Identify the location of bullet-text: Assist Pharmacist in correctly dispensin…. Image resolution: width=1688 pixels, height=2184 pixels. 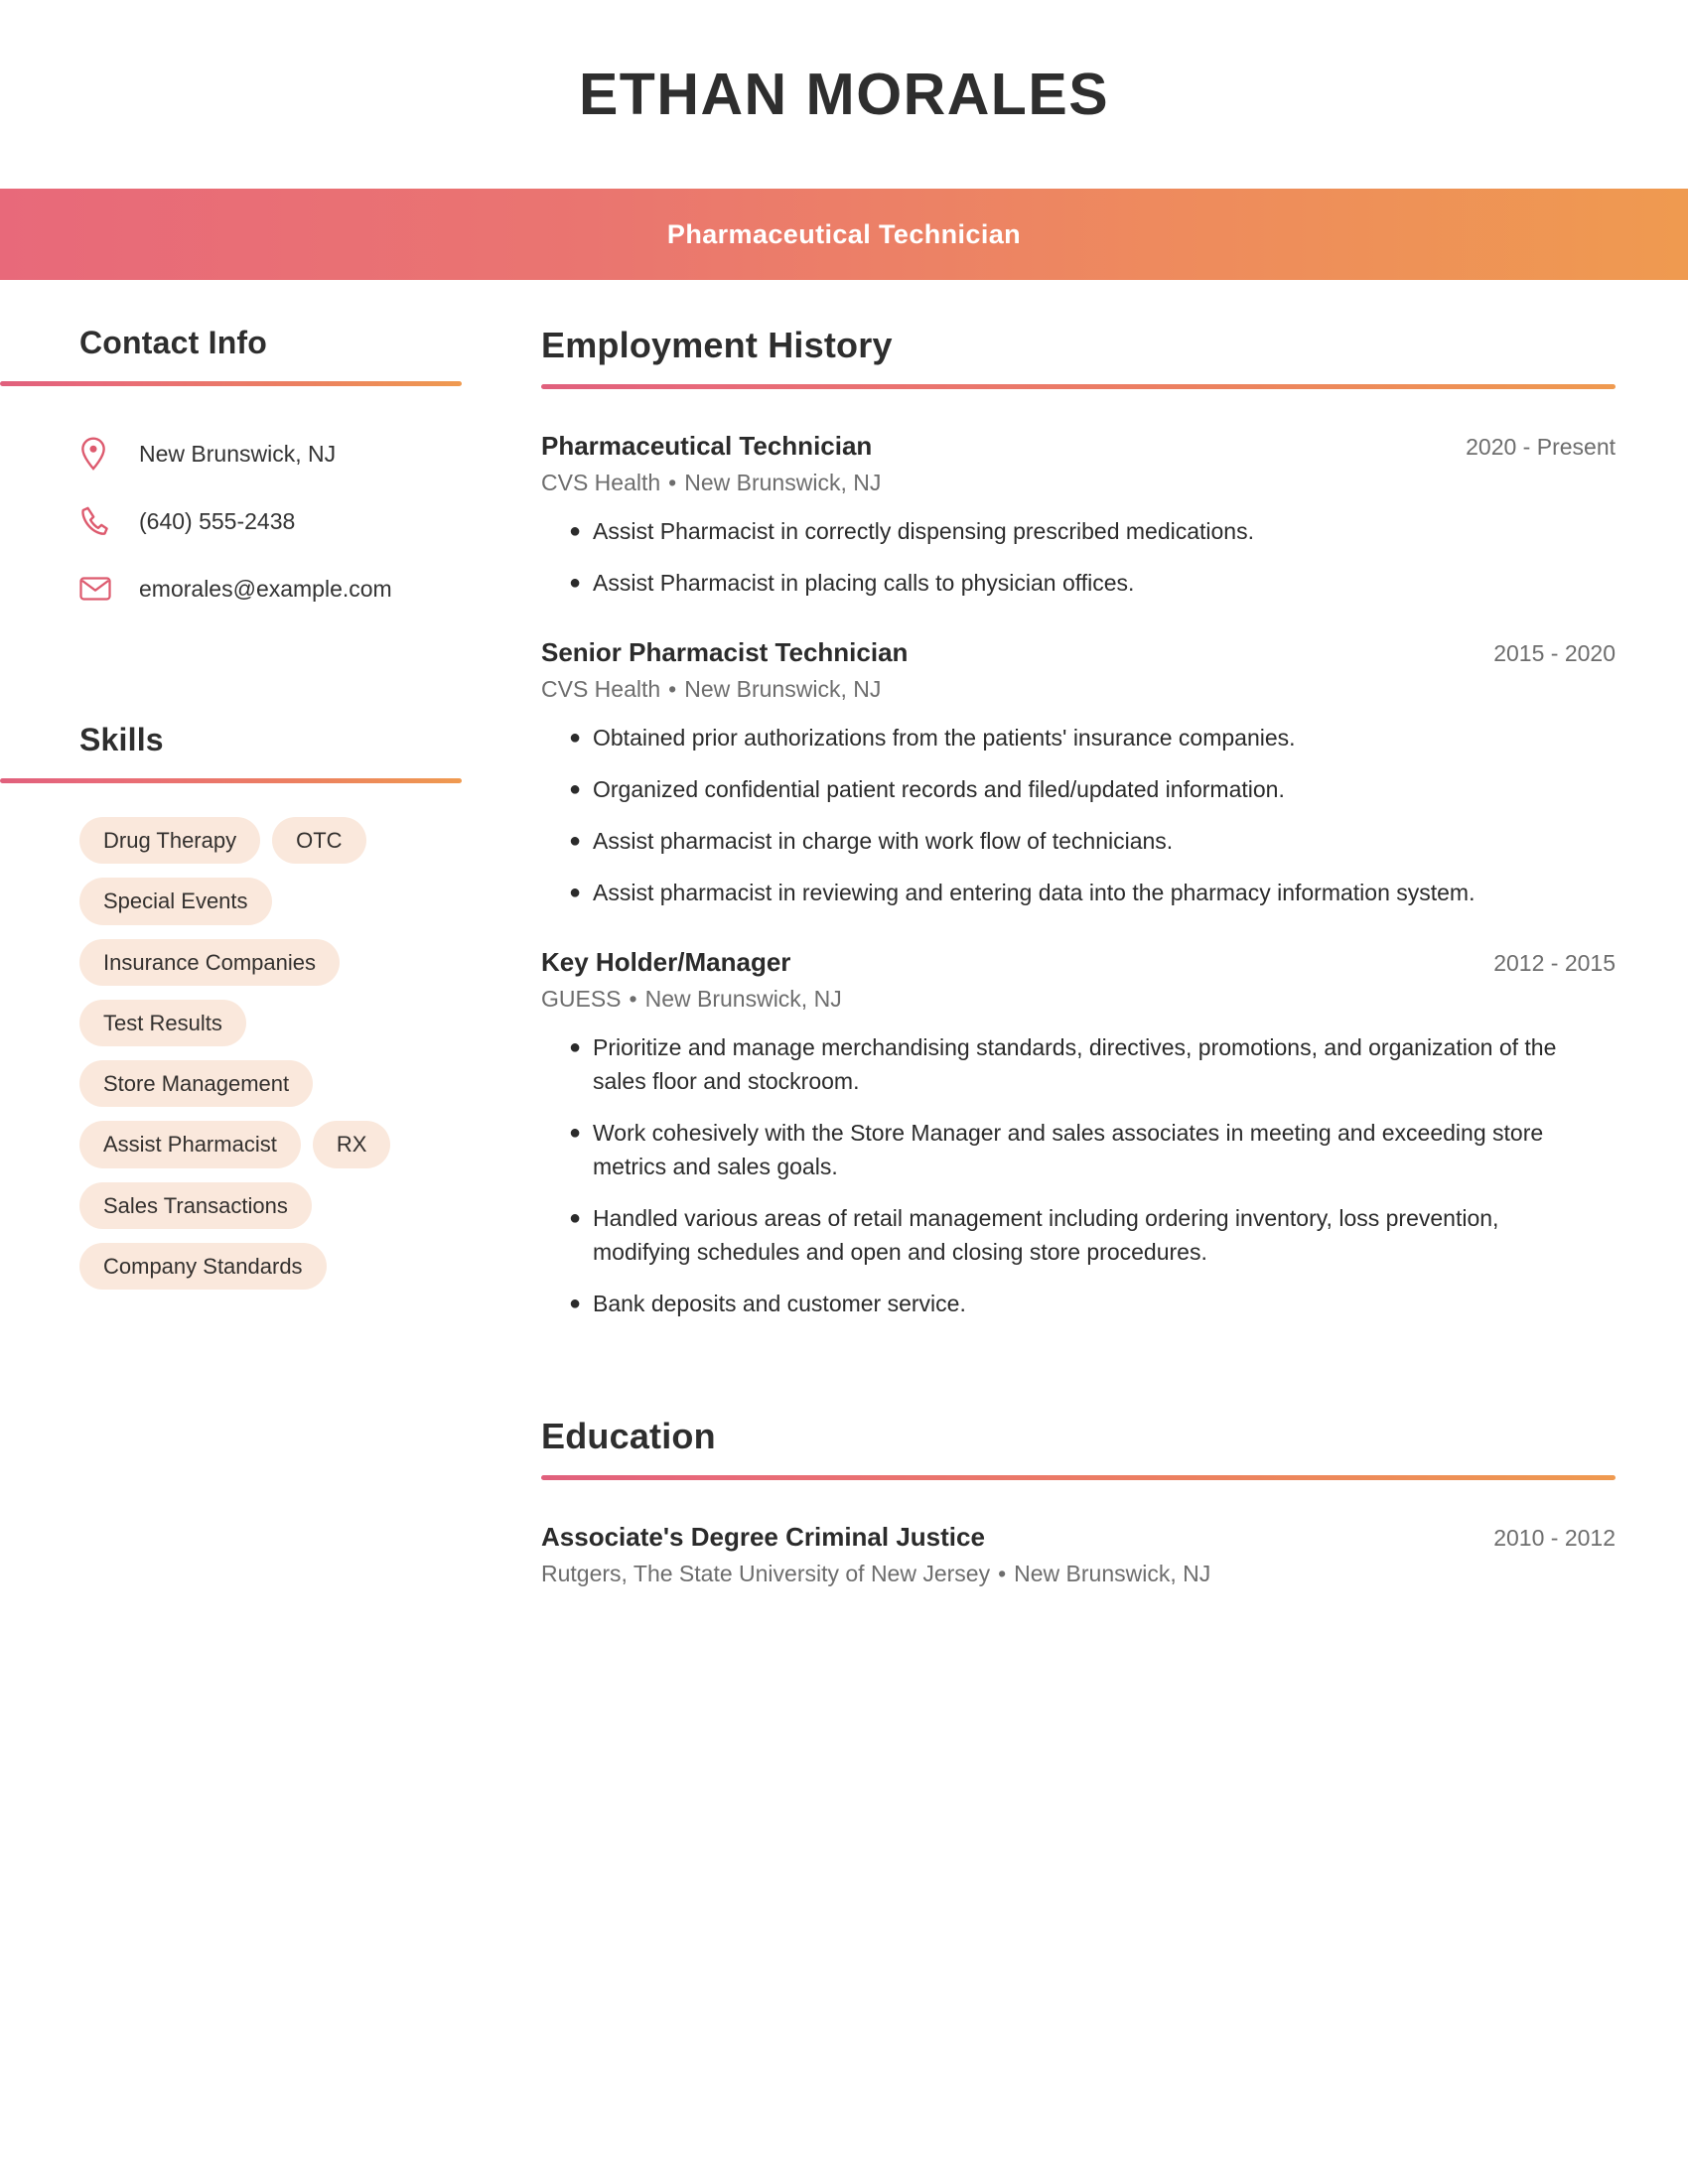
(923, 531).